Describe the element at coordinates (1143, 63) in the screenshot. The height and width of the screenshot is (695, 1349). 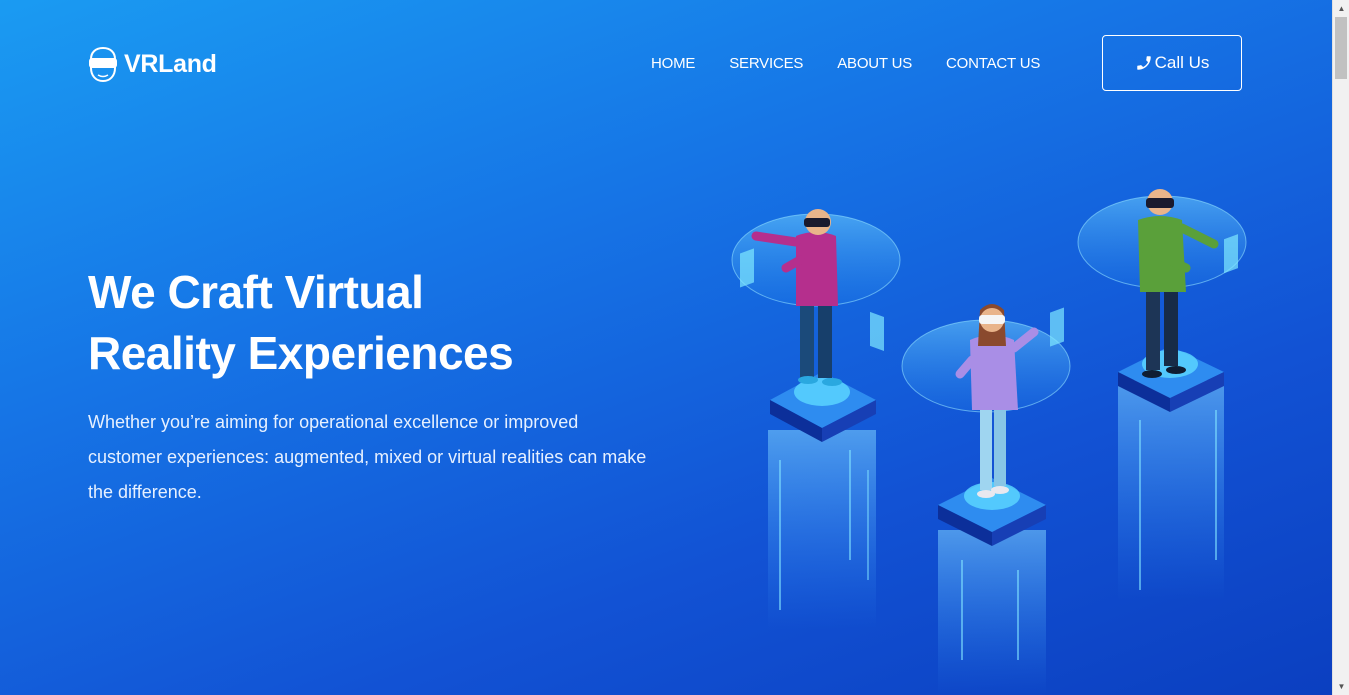
I see `phone-icon` at that location.